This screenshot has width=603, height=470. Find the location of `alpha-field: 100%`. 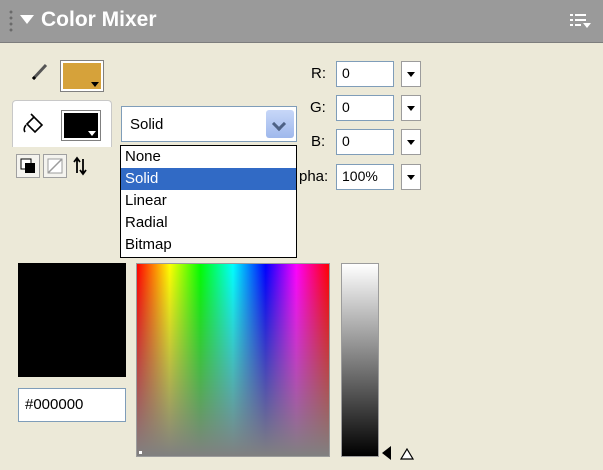

alpha-field: 100% is located at coordinates (365, 177).